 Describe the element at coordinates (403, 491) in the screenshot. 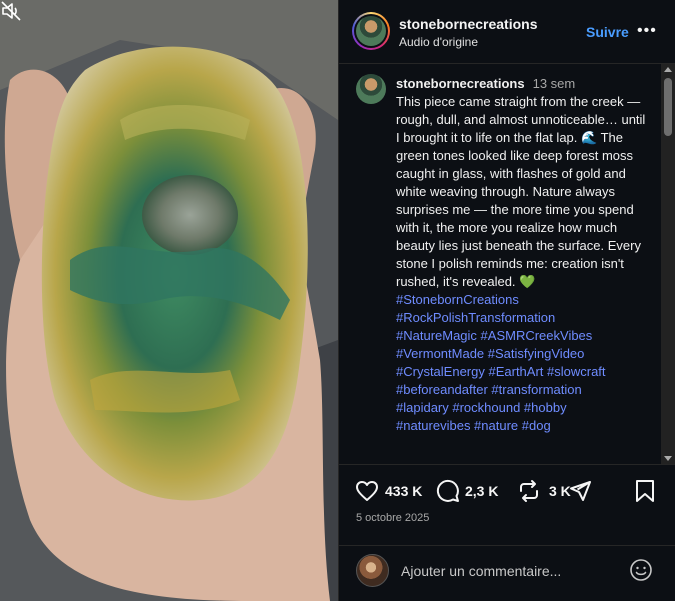

I see `like-count: 433 K` at that location.